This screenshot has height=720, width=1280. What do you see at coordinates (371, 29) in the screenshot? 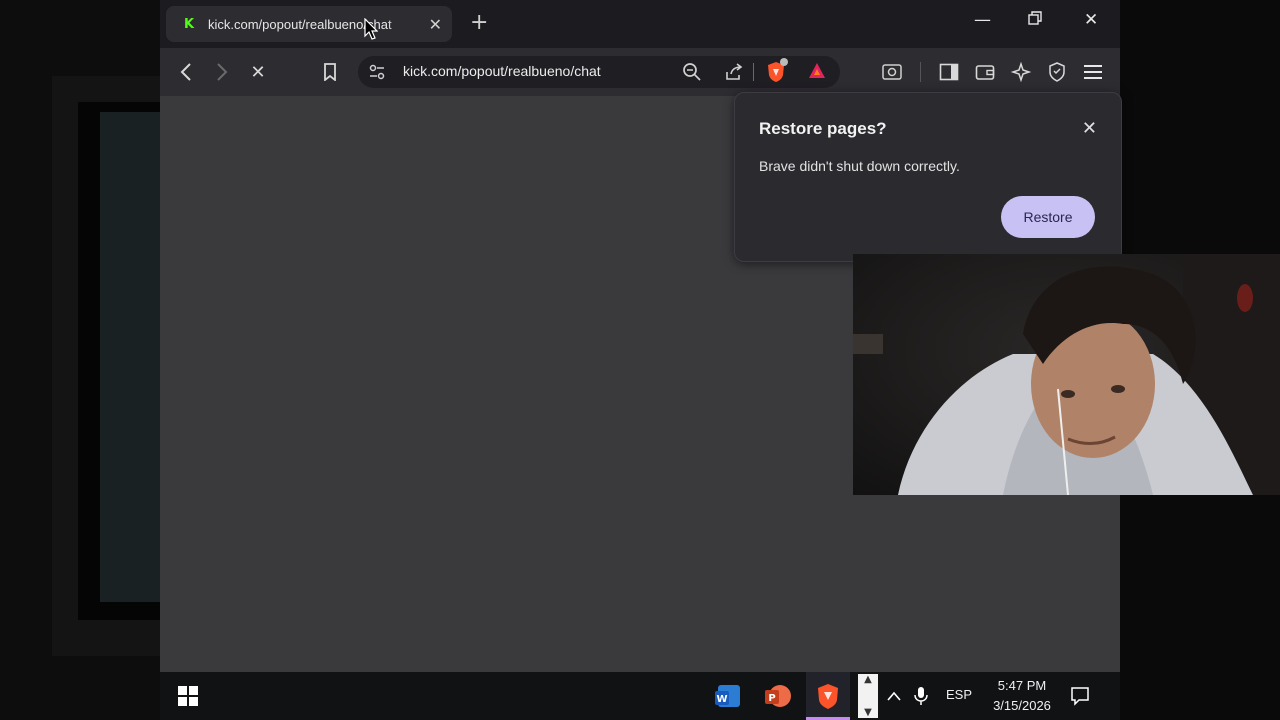
I see `mouse-cursor-icon` at bounding box center [371, 29].